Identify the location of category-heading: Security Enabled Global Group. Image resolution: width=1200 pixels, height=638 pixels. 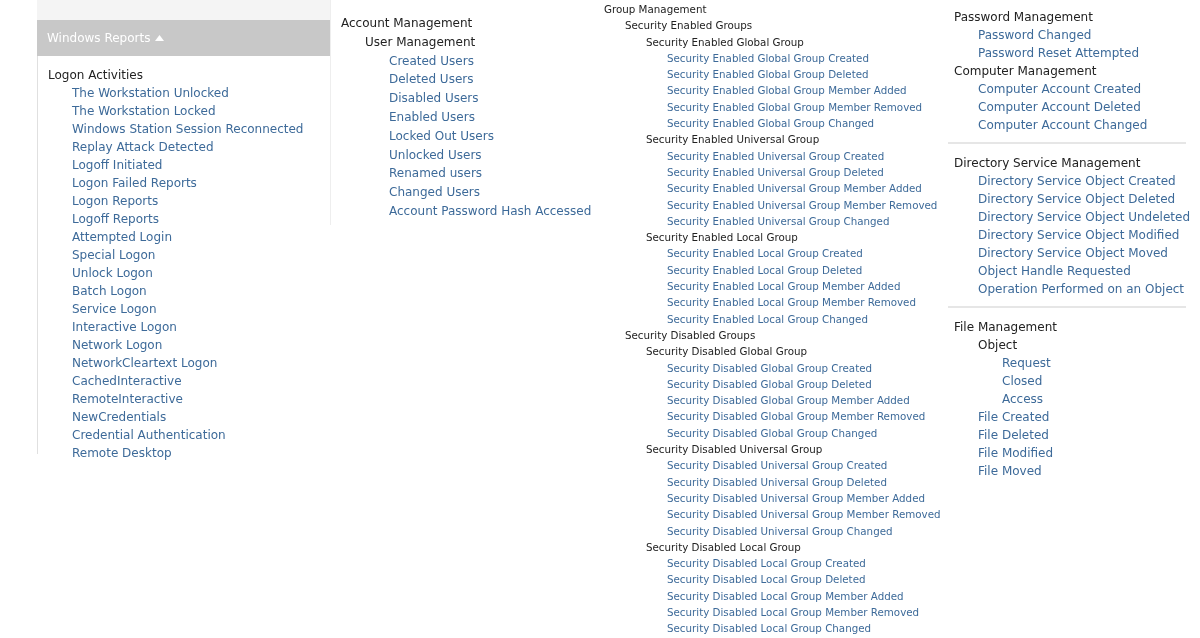
(725, 42).